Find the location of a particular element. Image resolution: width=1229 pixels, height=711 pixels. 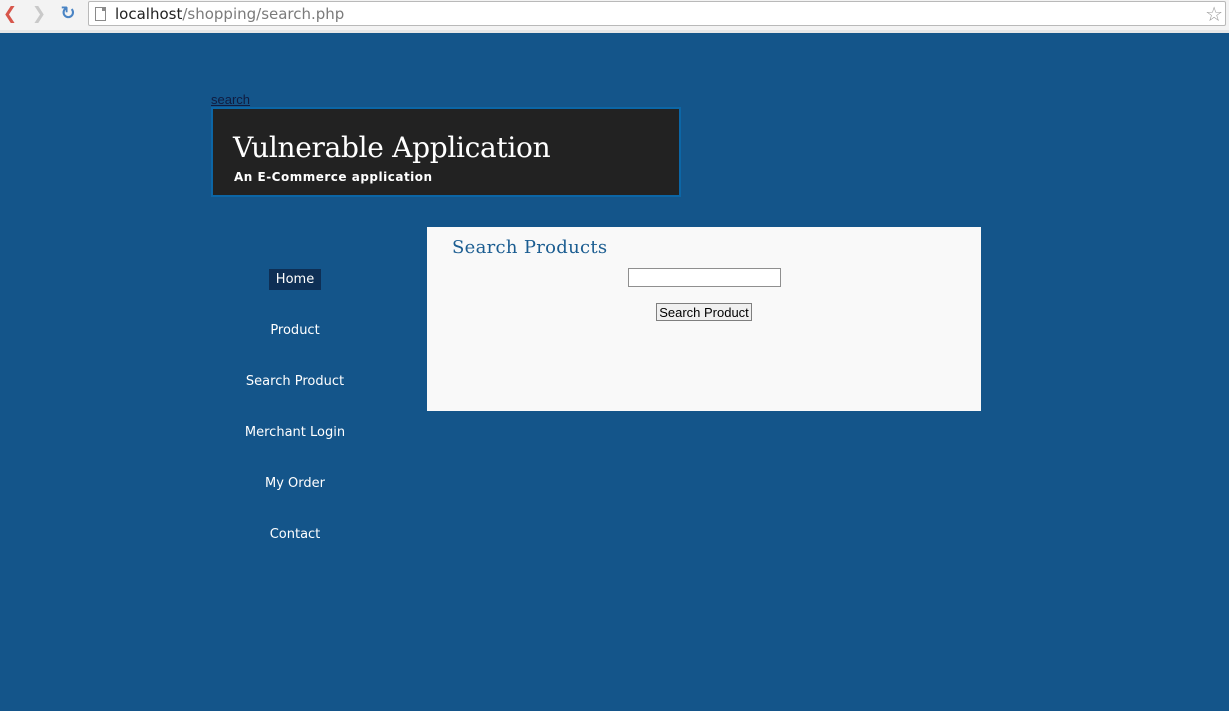

nav-item-contact: Contact is located at coordinates (295, 533).